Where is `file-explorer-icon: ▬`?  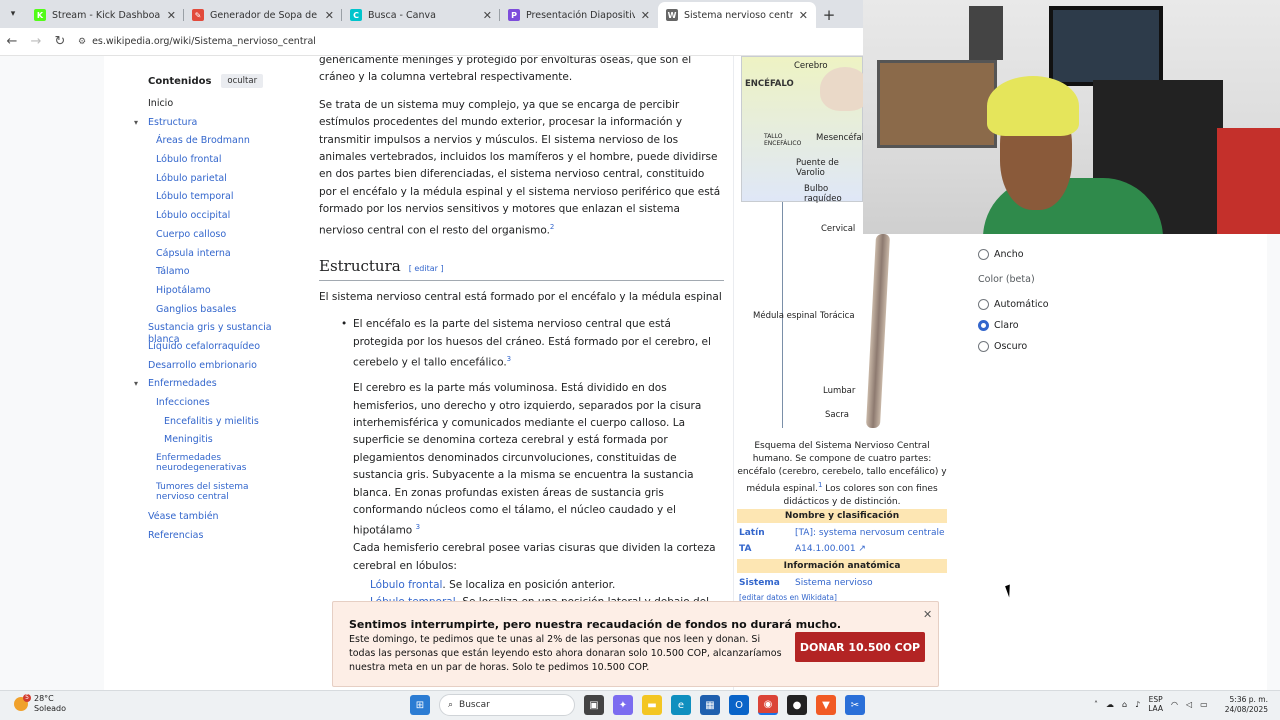
file-explorer-icon: ▬ is located at coordinates (652, 705).